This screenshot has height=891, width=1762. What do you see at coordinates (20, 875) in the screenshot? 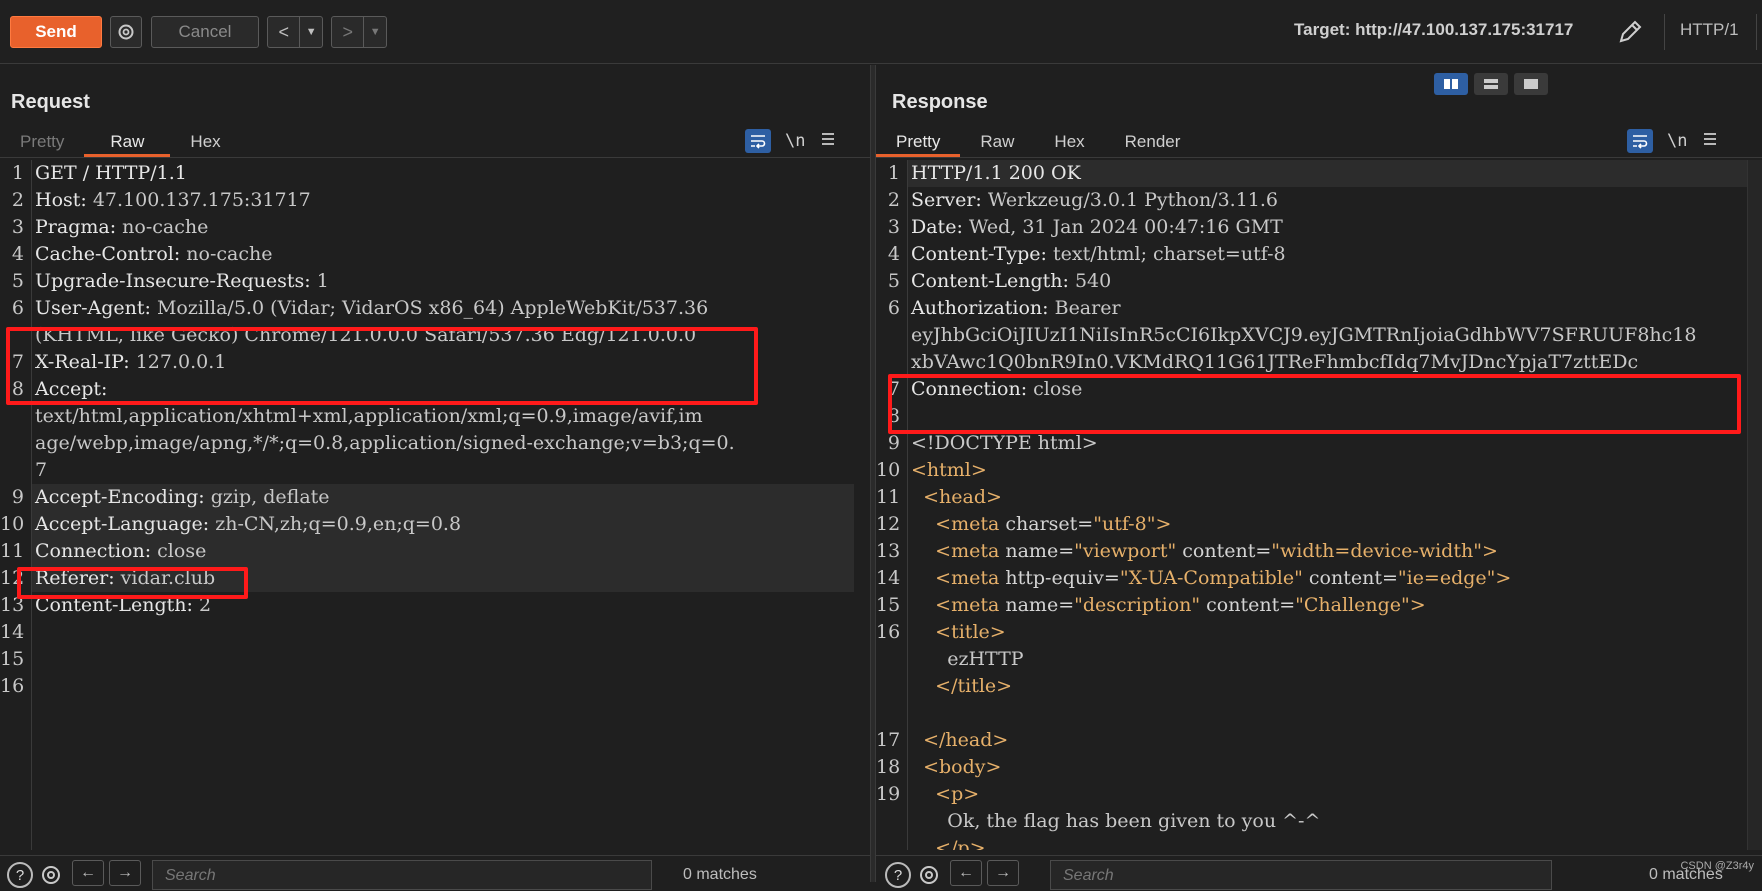
I see `help-icon: ?` at bounding box center [20, 875].